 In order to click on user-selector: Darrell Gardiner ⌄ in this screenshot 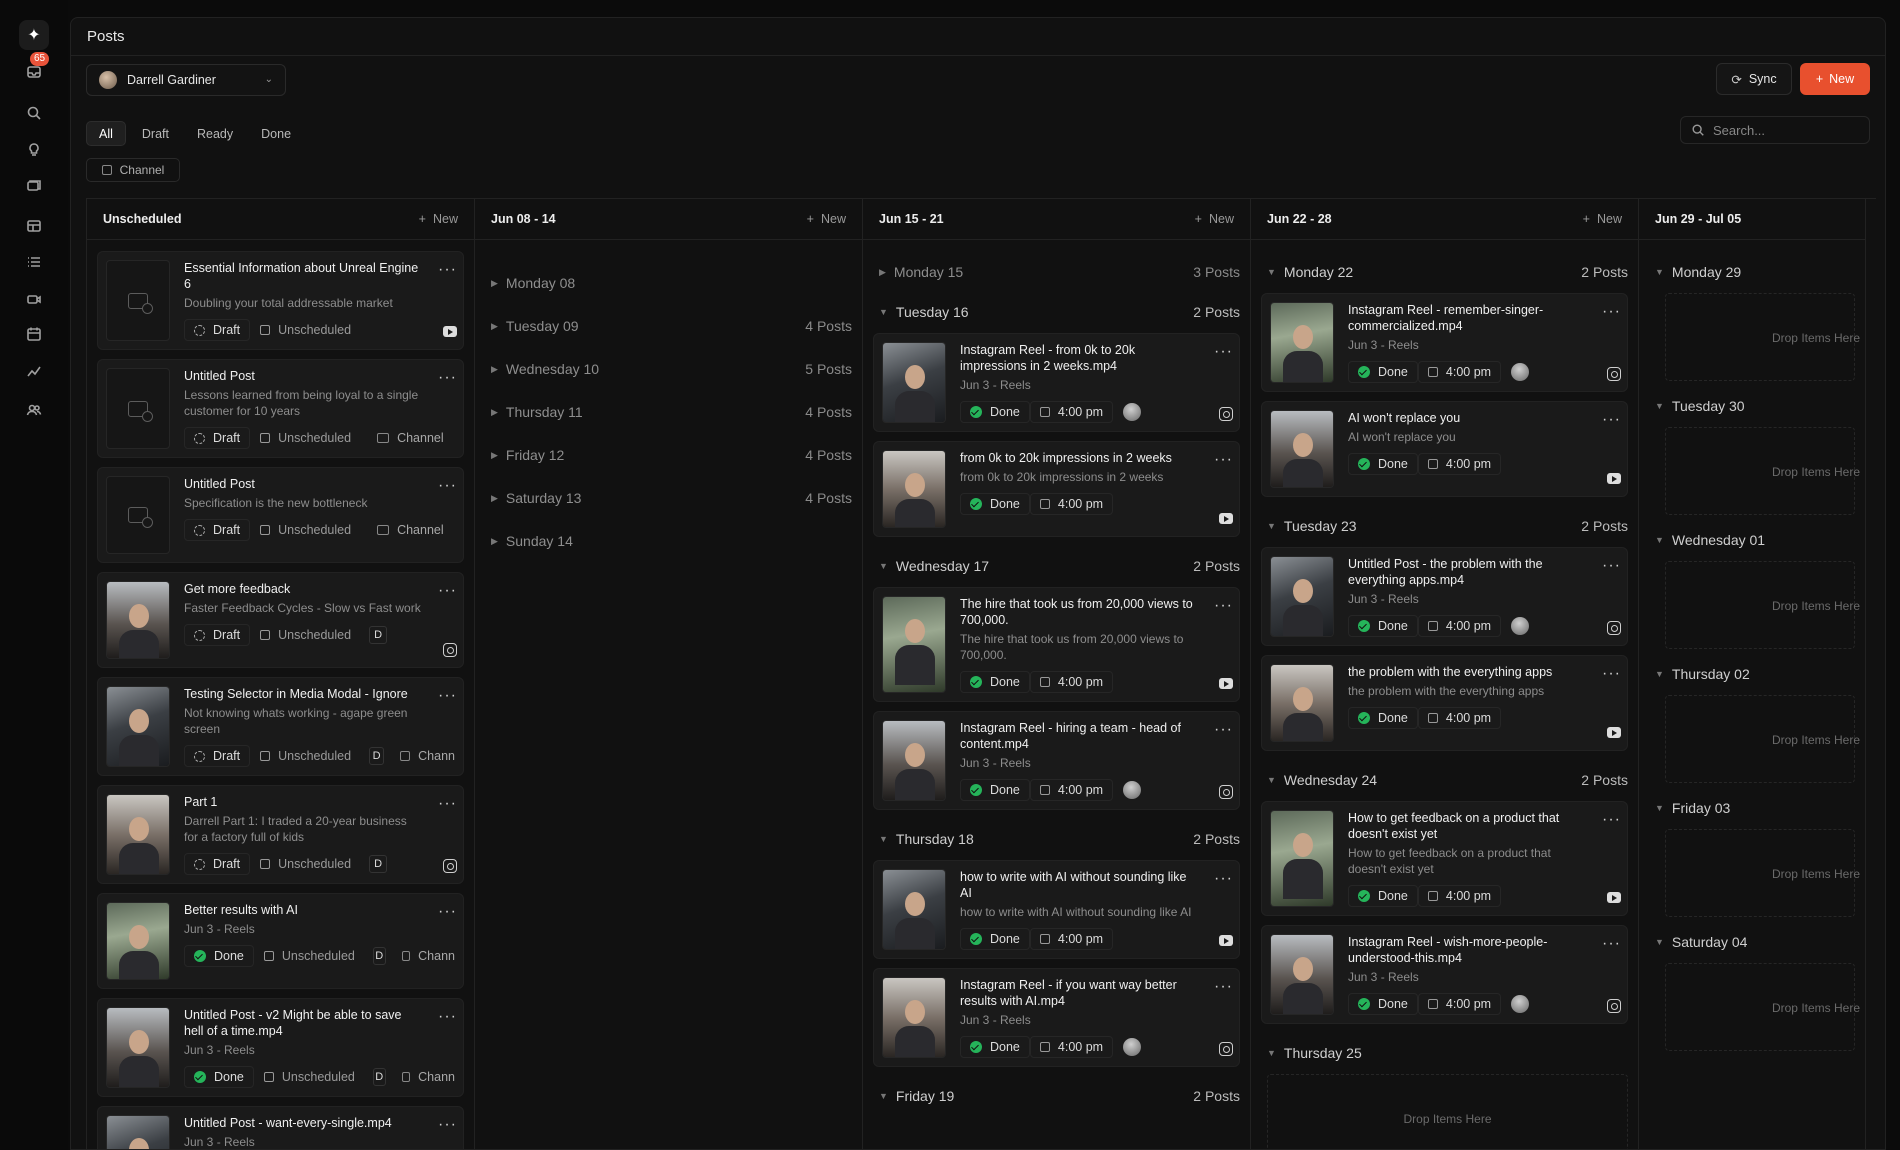, I will do `click(186, 79)`.